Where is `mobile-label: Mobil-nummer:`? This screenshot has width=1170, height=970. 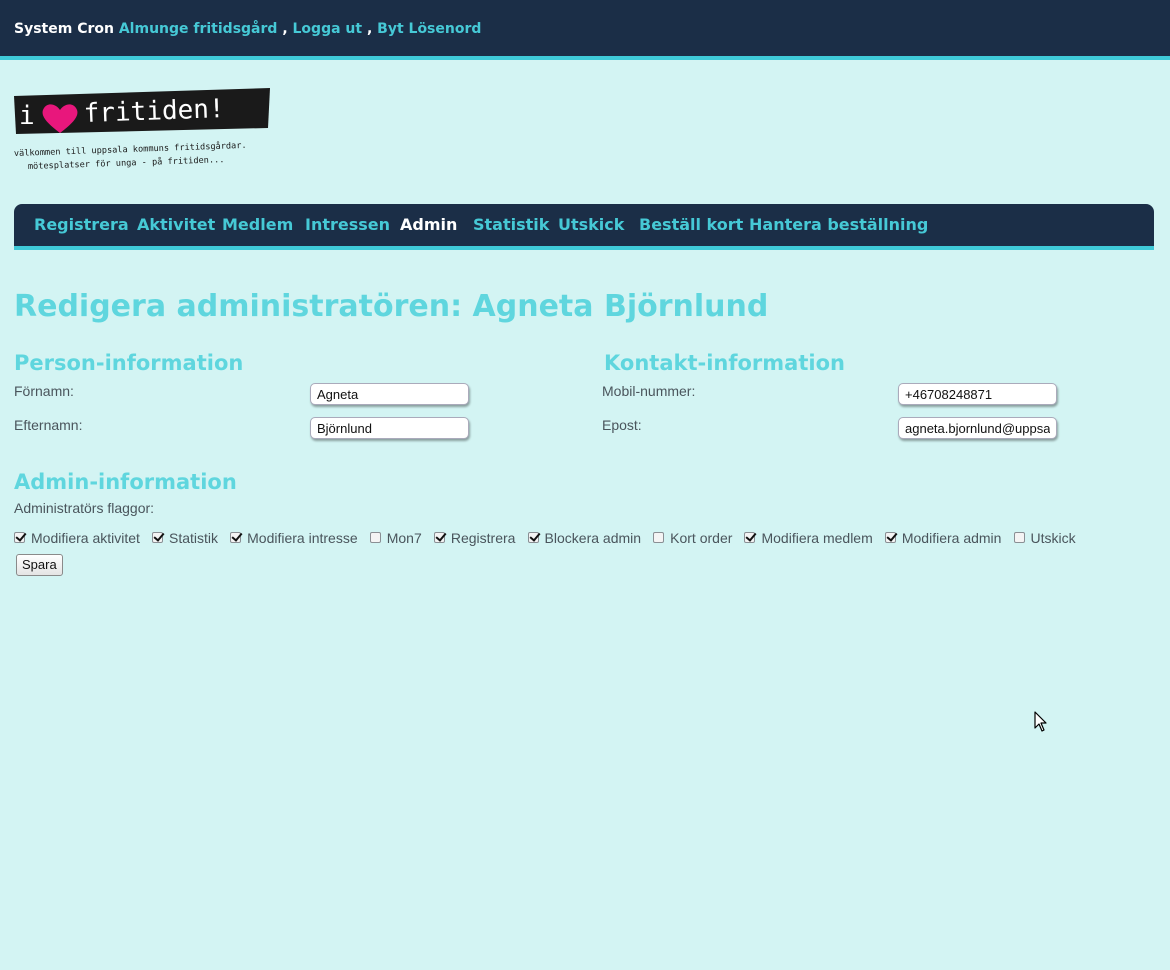 mobile-label: Mobil-nummer: is located at coordinates (649, 391).